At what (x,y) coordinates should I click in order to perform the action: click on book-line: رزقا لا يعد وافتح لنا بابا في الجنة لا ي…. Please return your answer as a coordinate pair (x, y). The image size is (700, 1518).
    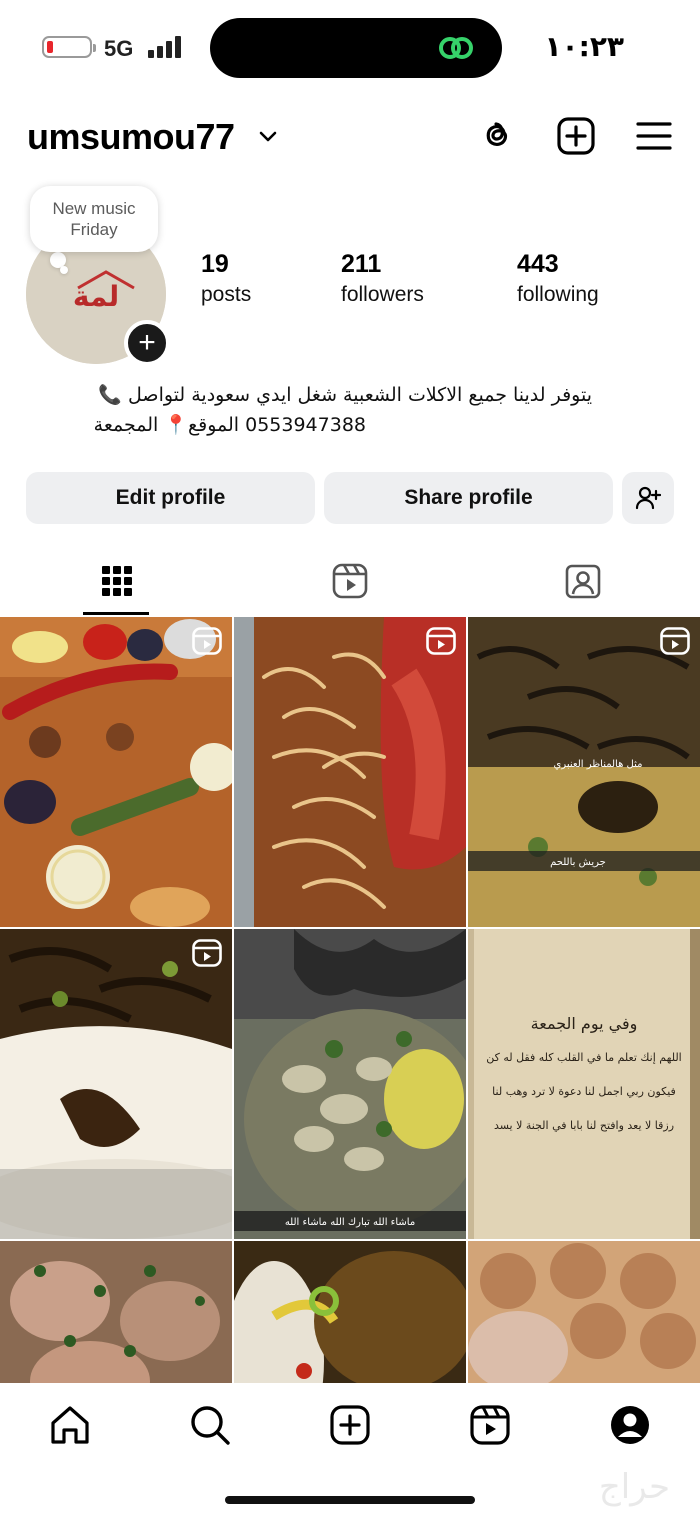
    Looking at the image, I should click on (584, 1125).